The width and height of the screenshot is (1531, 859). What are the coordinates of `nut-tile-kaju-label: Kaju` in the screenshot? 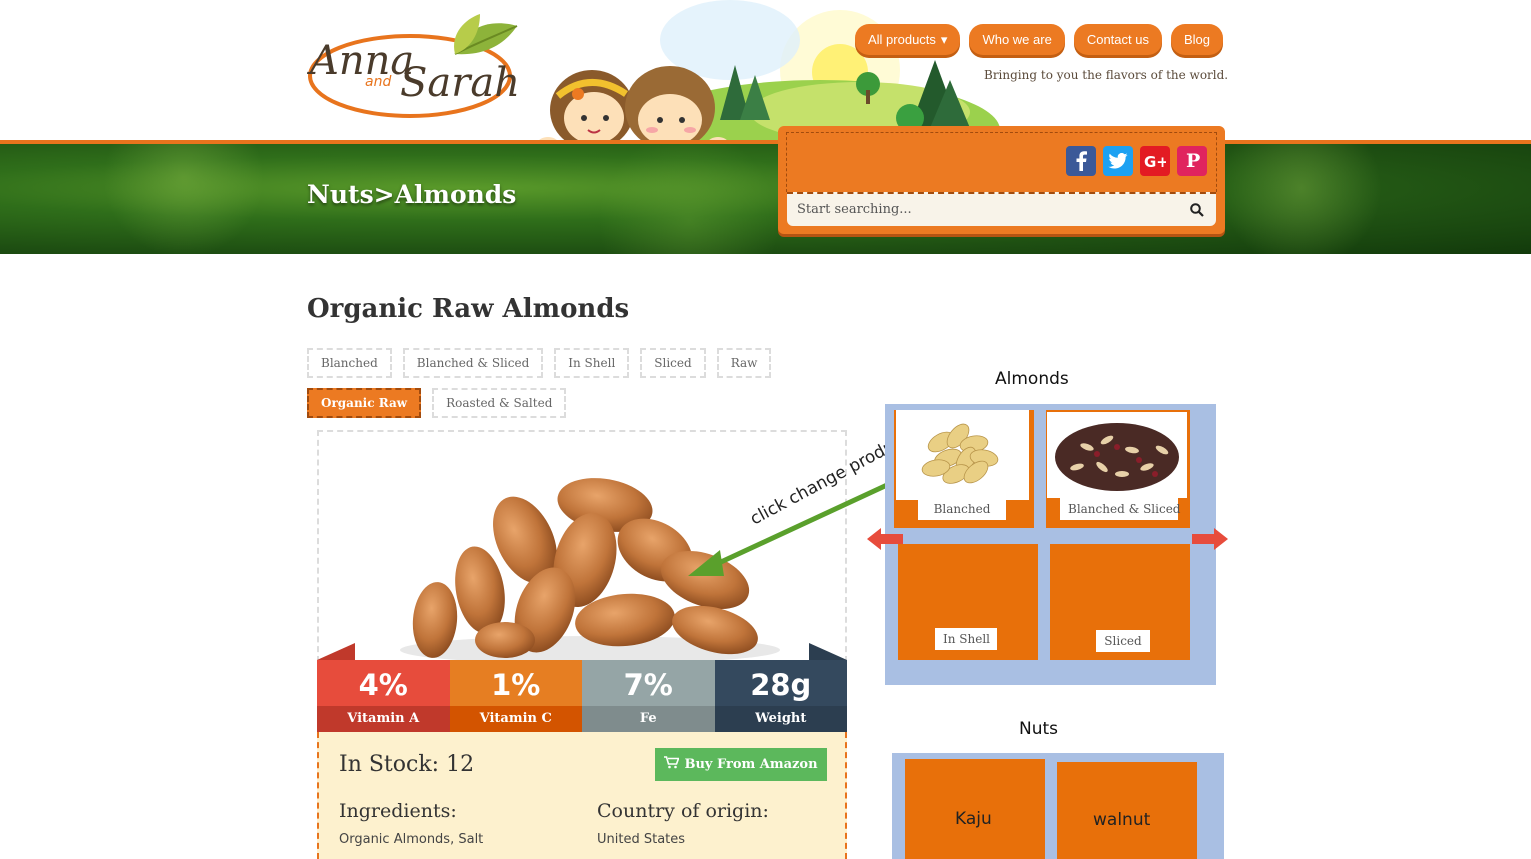 It's located at (973, 819).